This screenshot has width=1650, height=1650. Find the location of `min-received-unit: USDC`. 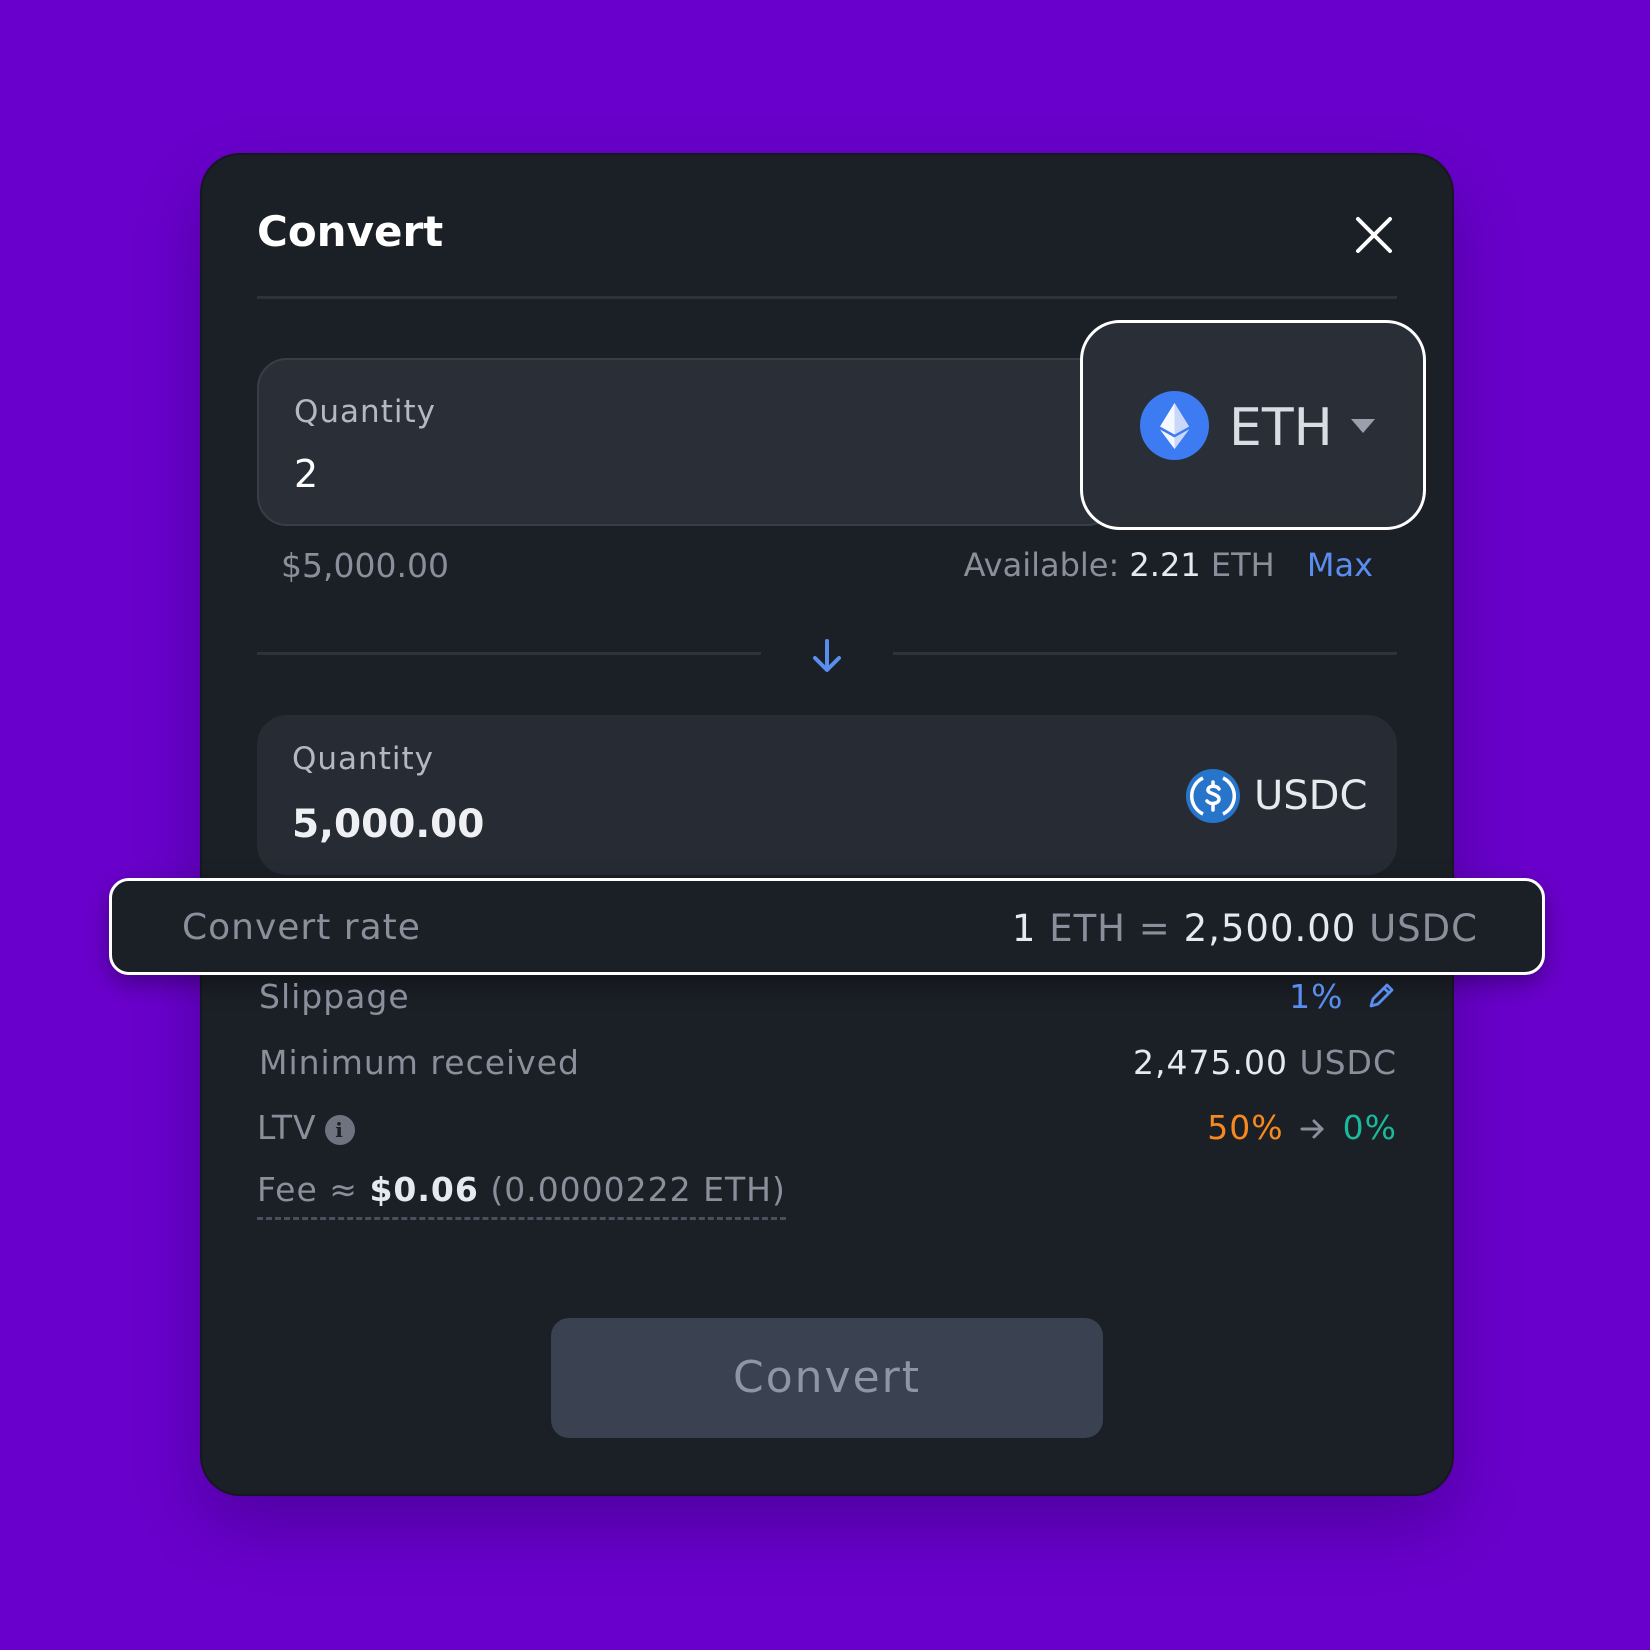

min-received-unit: USDC is located at coordinates (1348, 1062).